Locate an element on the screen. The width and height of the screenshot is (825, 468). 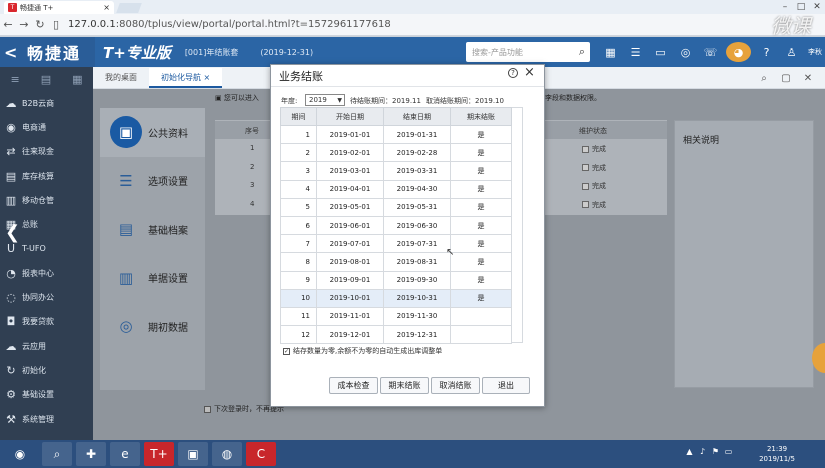
tray-flag-icon: ⚑ is located at coordinates (715, 451).